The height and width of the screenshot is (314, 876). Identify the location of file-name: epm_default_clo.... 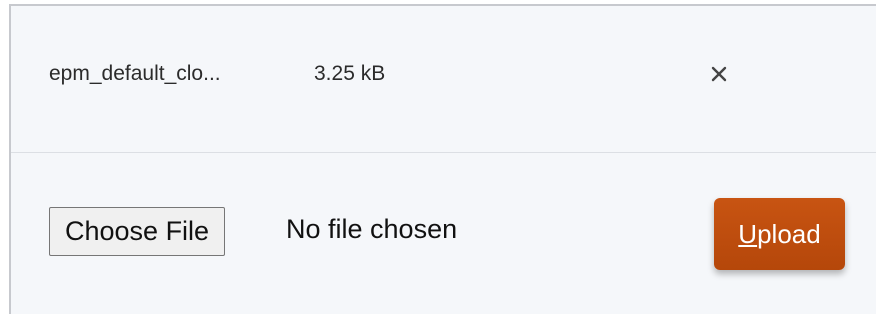
(135, 73).